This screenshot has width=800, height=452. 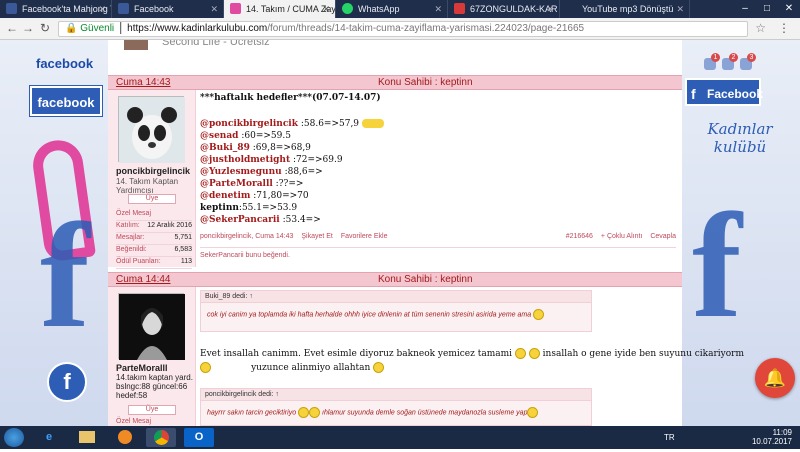 What do you see at coordinates (425, 82) in the screenshot?
I see `topic-owner-label: Konu Sahibi : keptinn` at bounding box center [425, 82].